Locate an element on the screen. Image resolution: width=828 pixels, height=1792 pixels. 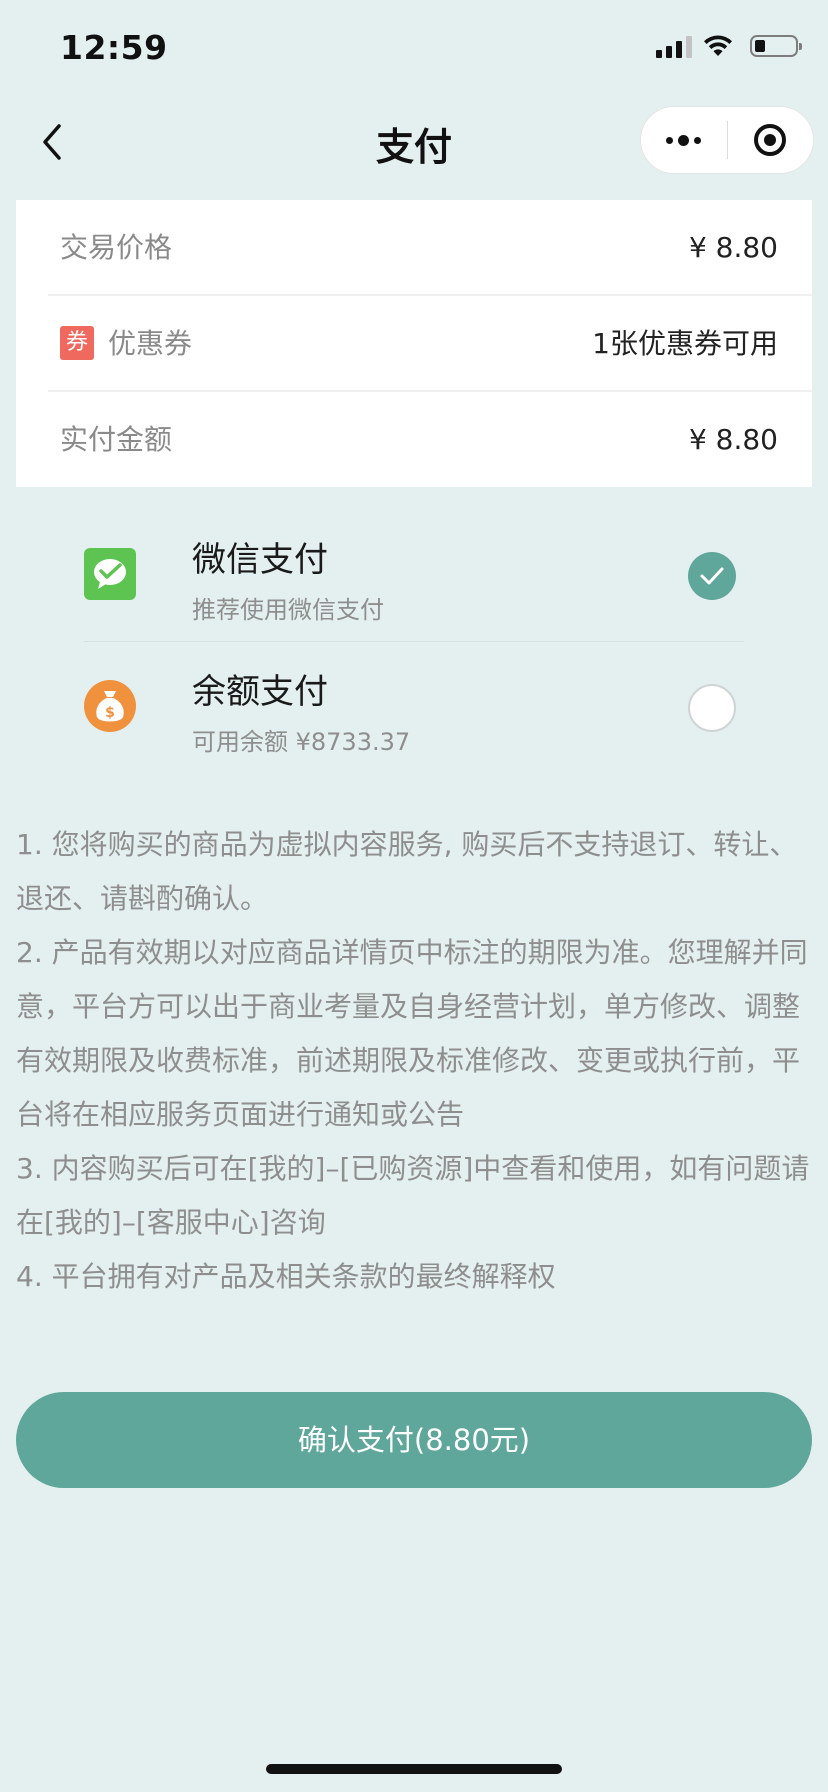
money-bag-icon: $ is located at coordinates (110, 706).